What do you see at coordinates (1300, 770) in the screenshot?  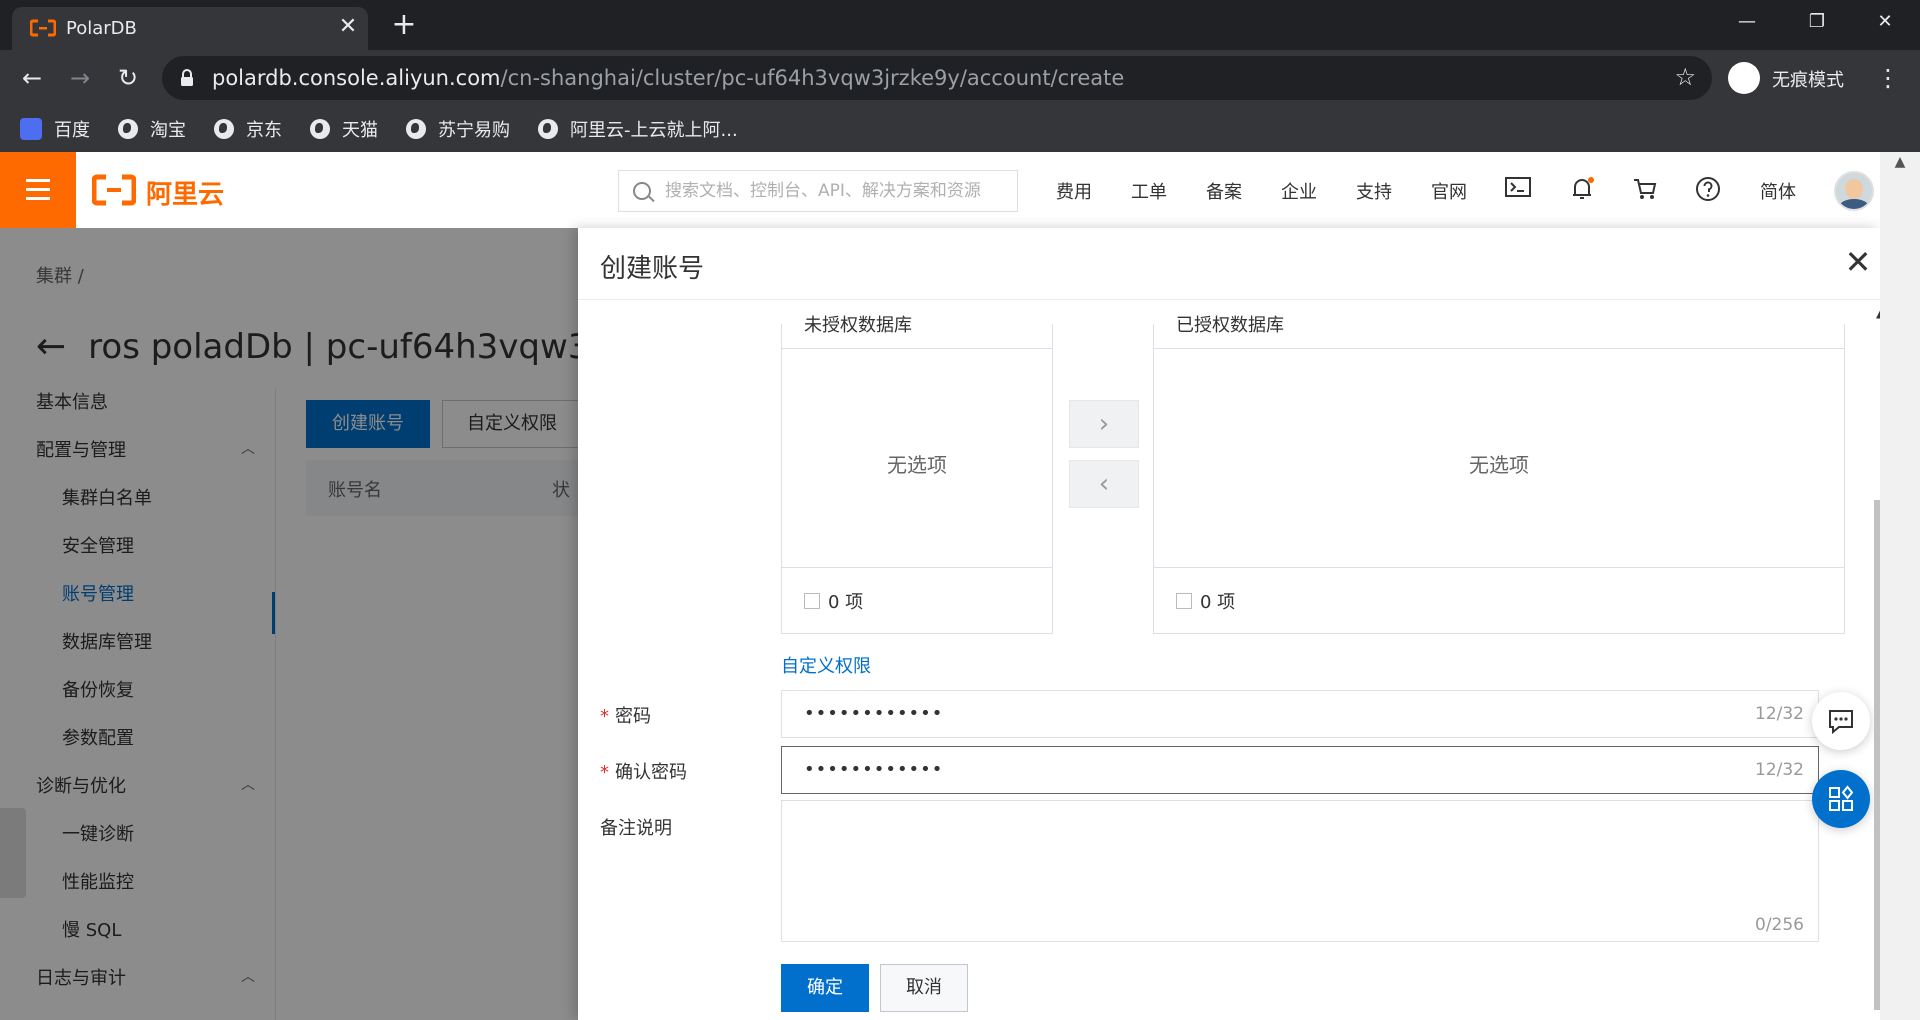 I see `confirm-password-field: •••••••••••• 12/32` at bounding box center [1300, 770].